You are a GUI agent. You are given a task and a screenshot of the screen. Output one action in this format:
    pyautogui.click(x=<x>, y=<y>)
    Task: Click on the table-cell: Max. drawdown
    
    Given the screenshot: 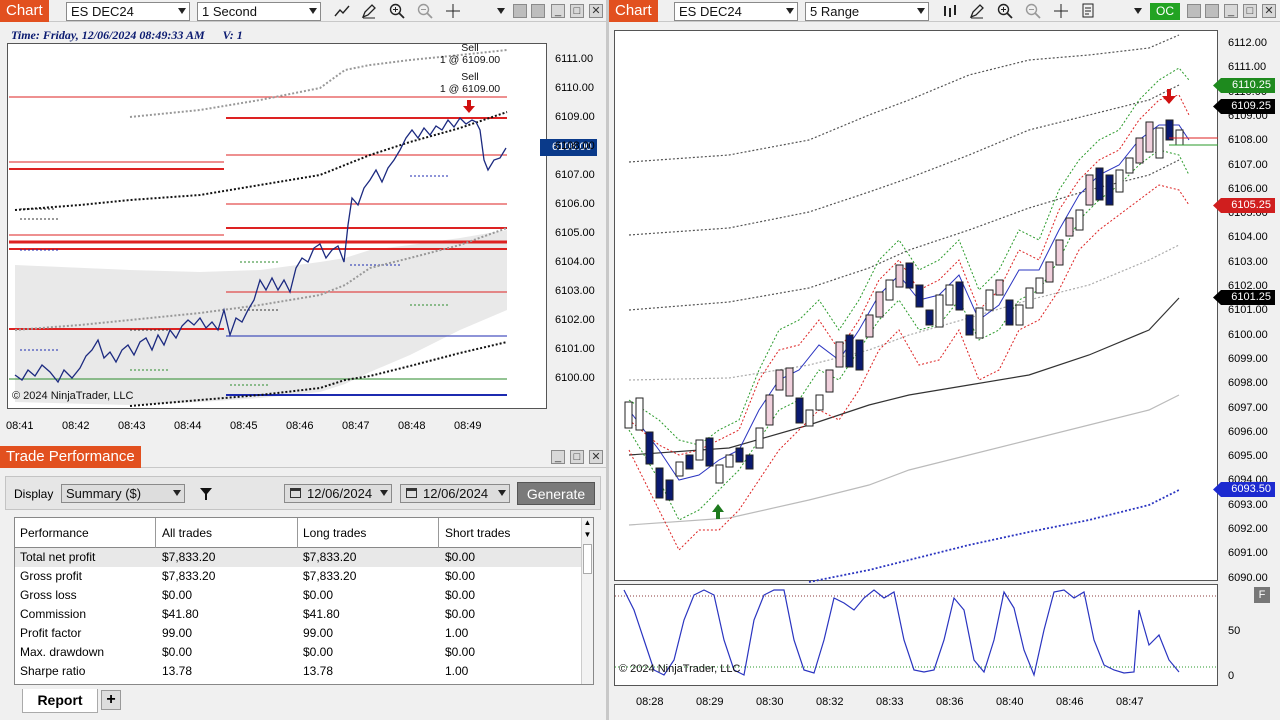 What is the action you would take?
    pyautogui.click(x=62, y=652)
    